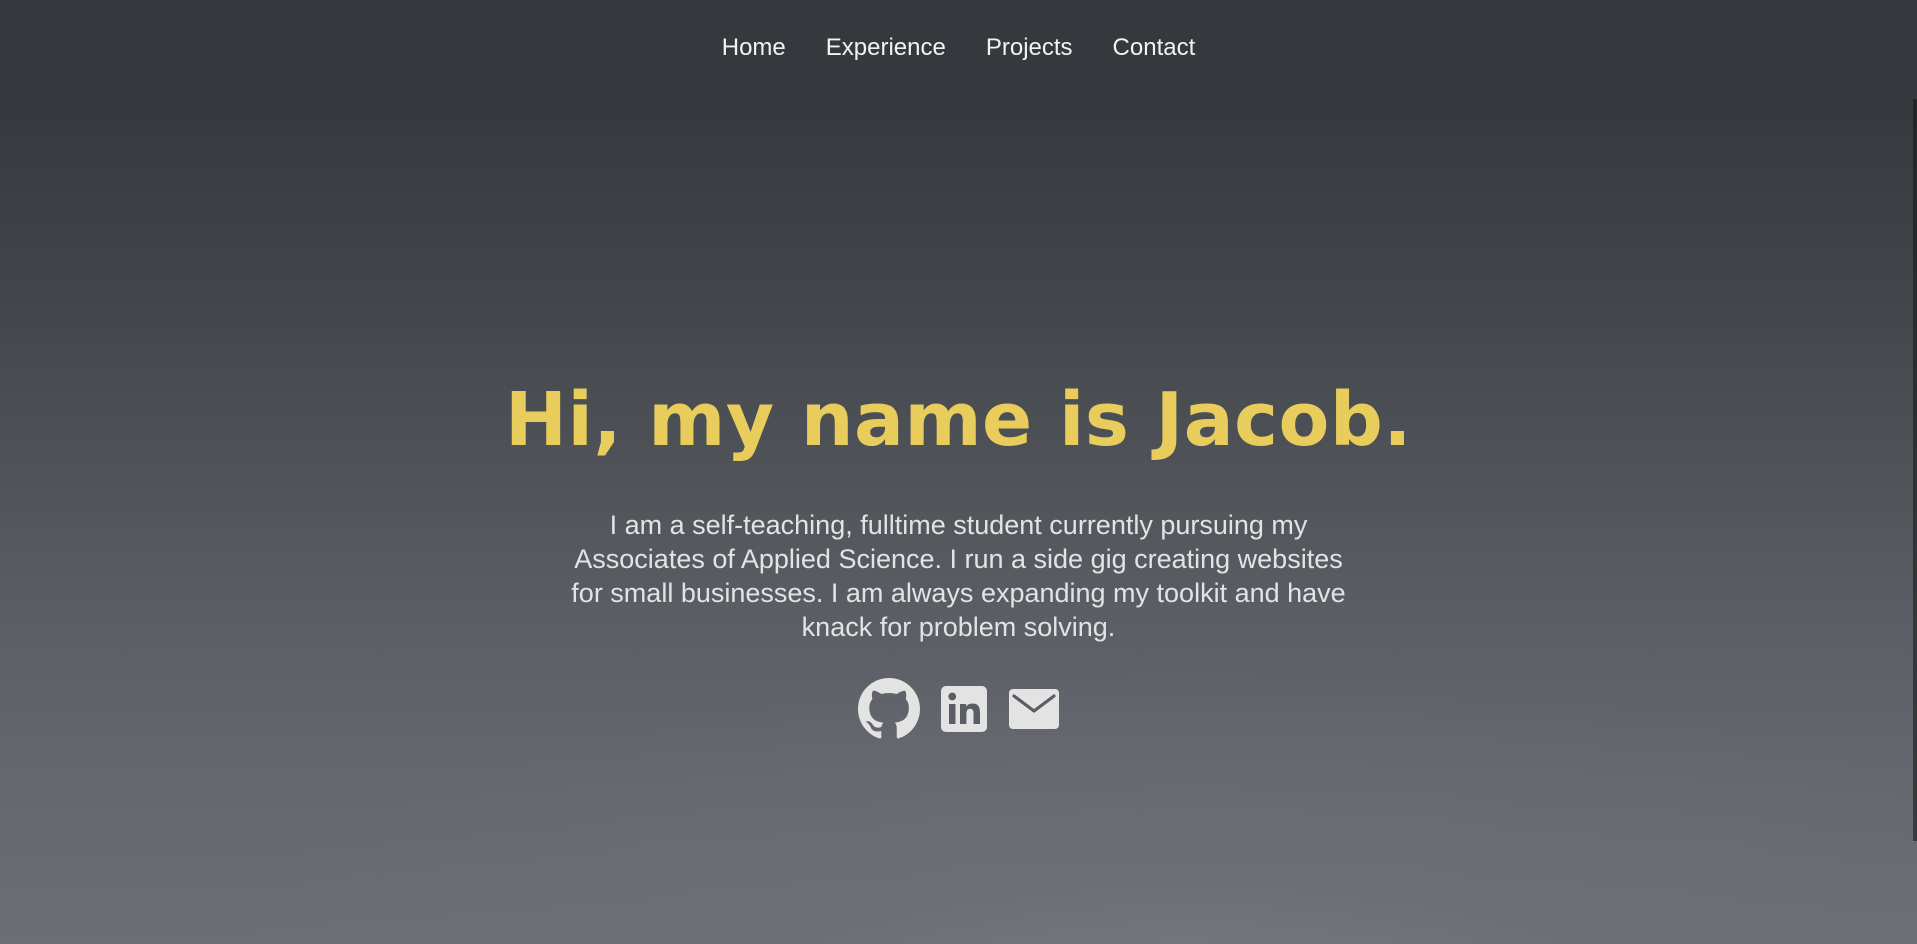  I want to click on nav-link-contact: Contact, so click(1154, 47).